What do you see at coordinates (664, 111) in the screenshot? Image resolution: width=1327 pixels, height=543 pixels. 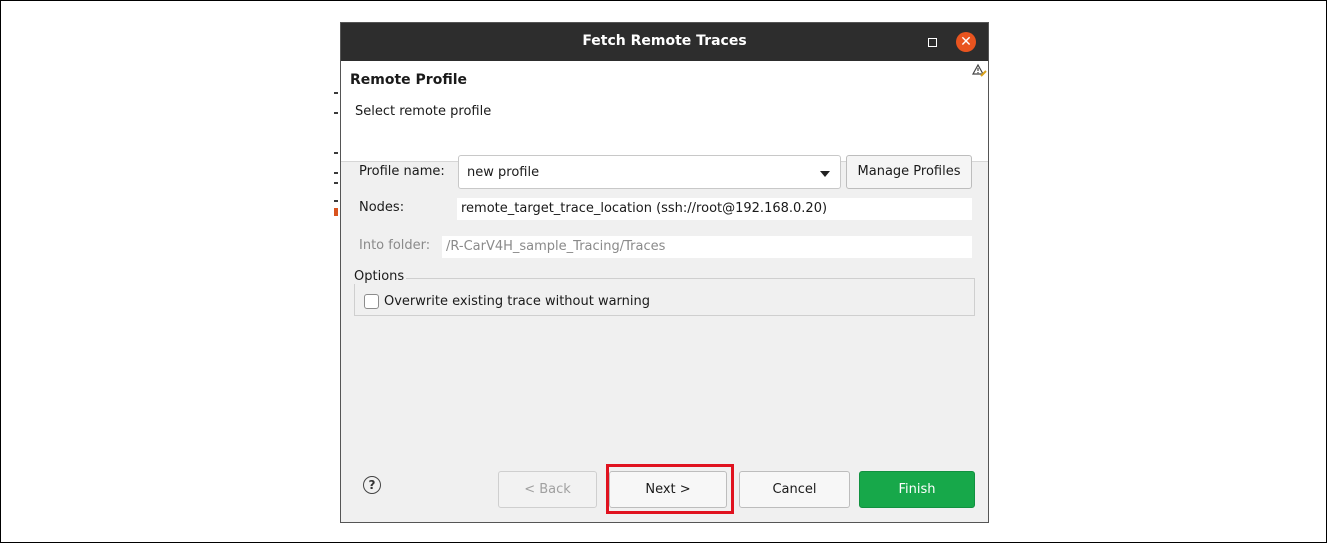 I see `wizard-banner: Remote Profile Select remote profile` at bounding box center [664, 111].